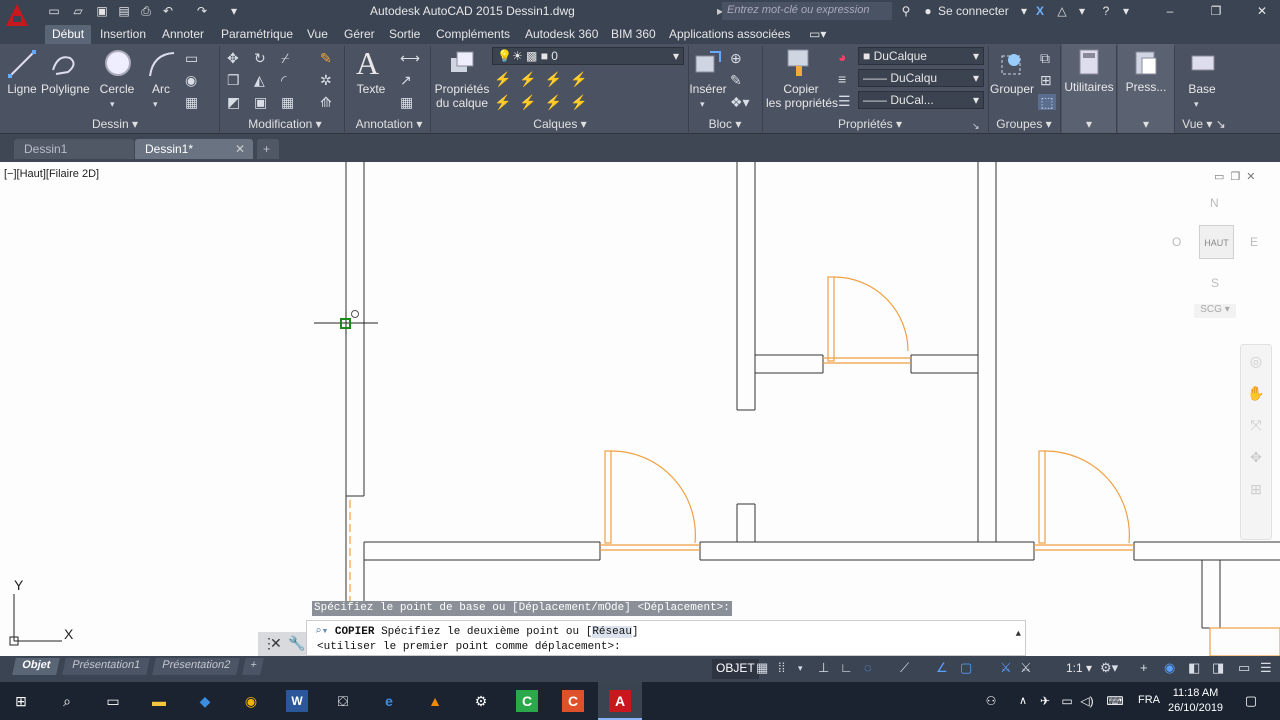 The width and height of the screenshot is (1280, 720). What do you see at coordinates (1215, 283) in the screenshot?
I see `viewcube-south: S` at bounding box center [1215, 283].